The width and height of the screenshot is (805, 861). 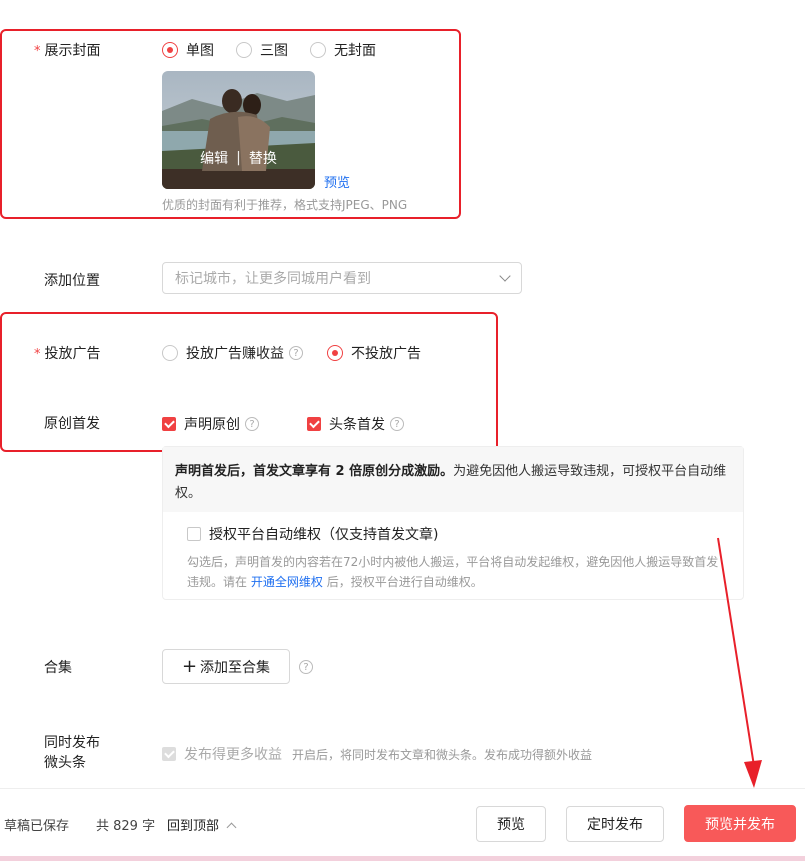 I want to click on chevron-up-icon, so click(x=231, y=827).